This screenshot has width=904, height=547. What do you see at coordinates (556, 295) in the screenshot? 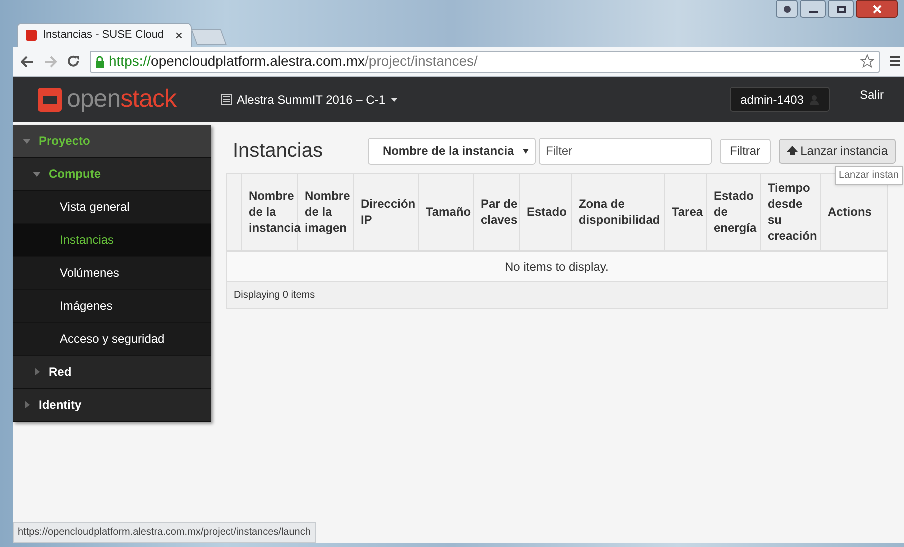
I see `table-footer: Displaying 0 items` at bounding box center [556, 295].